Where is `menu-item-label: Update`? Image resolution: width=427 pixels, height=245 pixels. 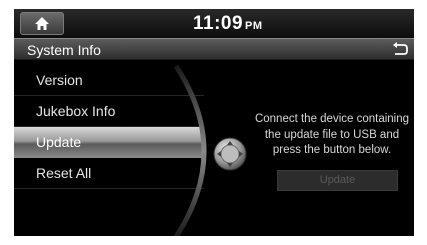 menu-item-label: Update is located at coordinates (59, 142).